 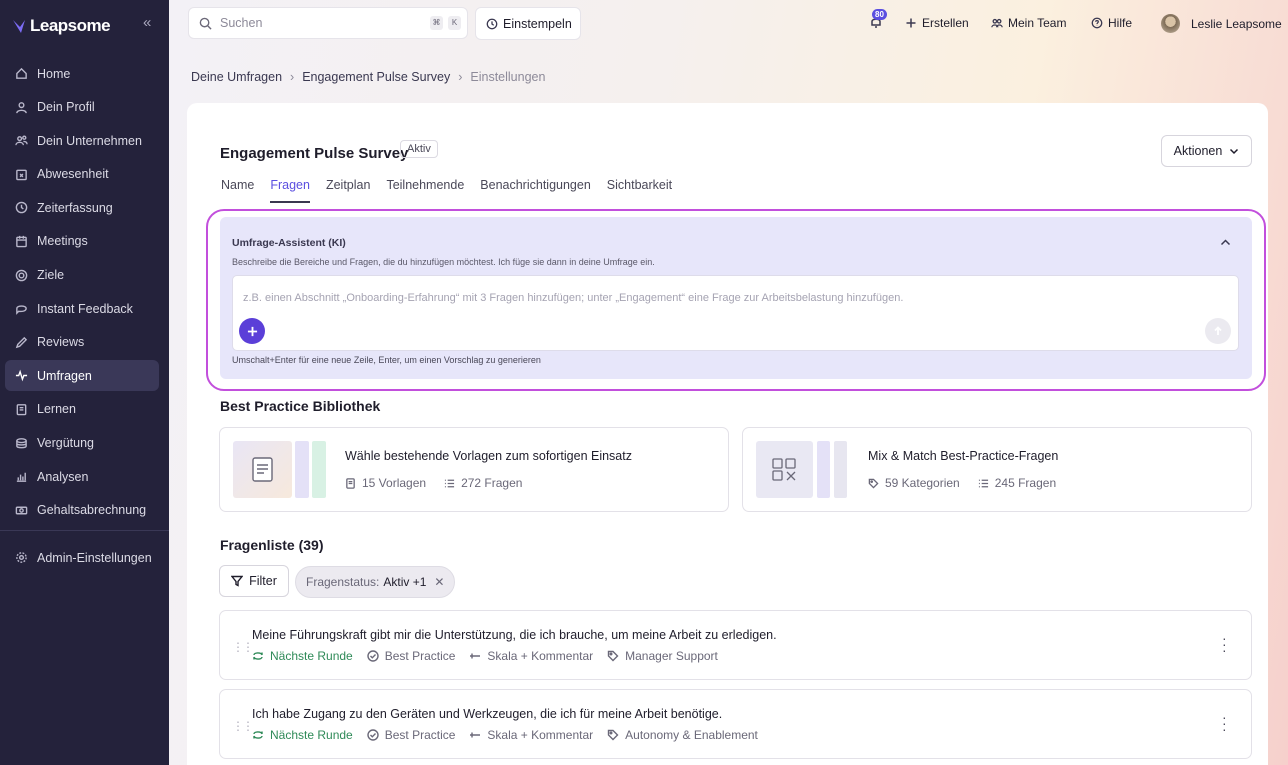 What do you see at coordinates (937, 23) in the screenshot?
I see `create-button: Erstellen` at bounding box center [937, 23].